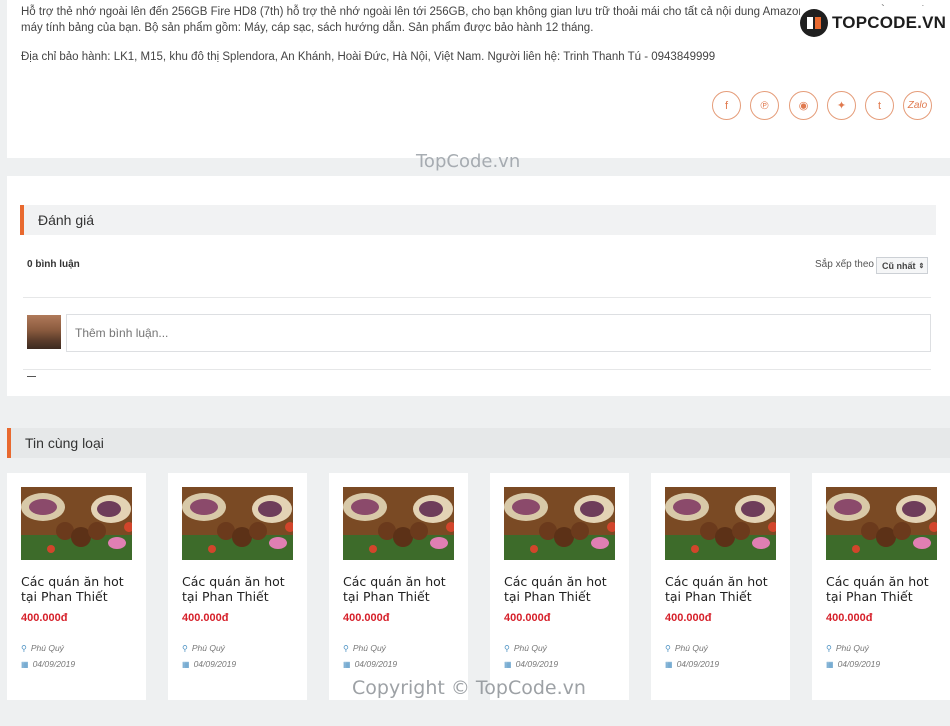  What do you see at coordinates (468, 161) in the screenshot?
I see `watermark-top: TopCode.vn` at bounding box center [468, 161].